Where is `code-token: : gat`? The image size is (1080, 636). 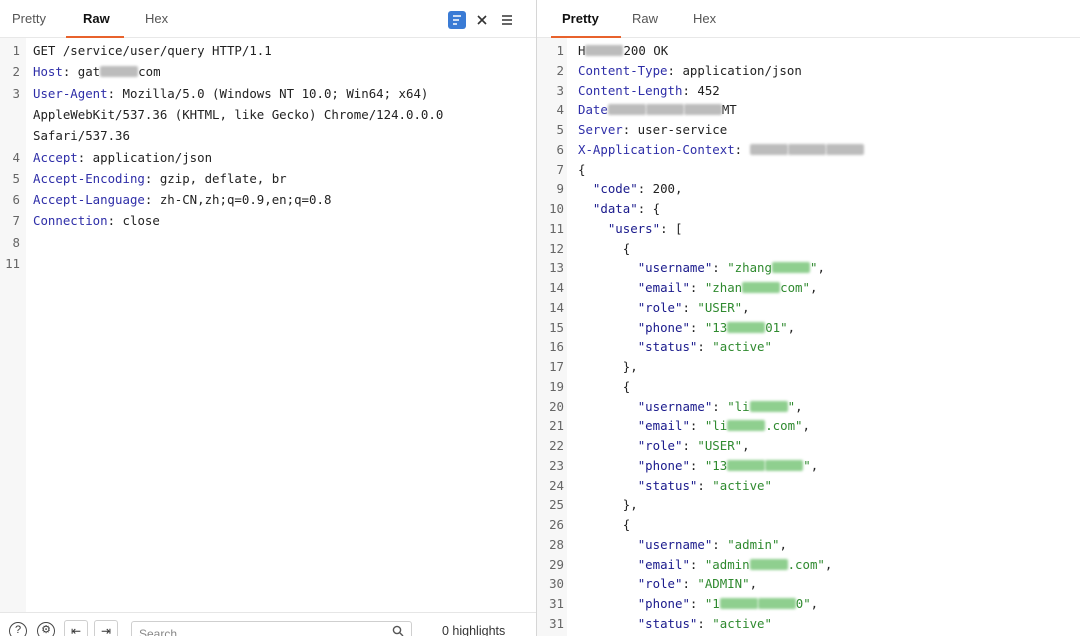 code-token: : gat is located at coordinates (81, 72).